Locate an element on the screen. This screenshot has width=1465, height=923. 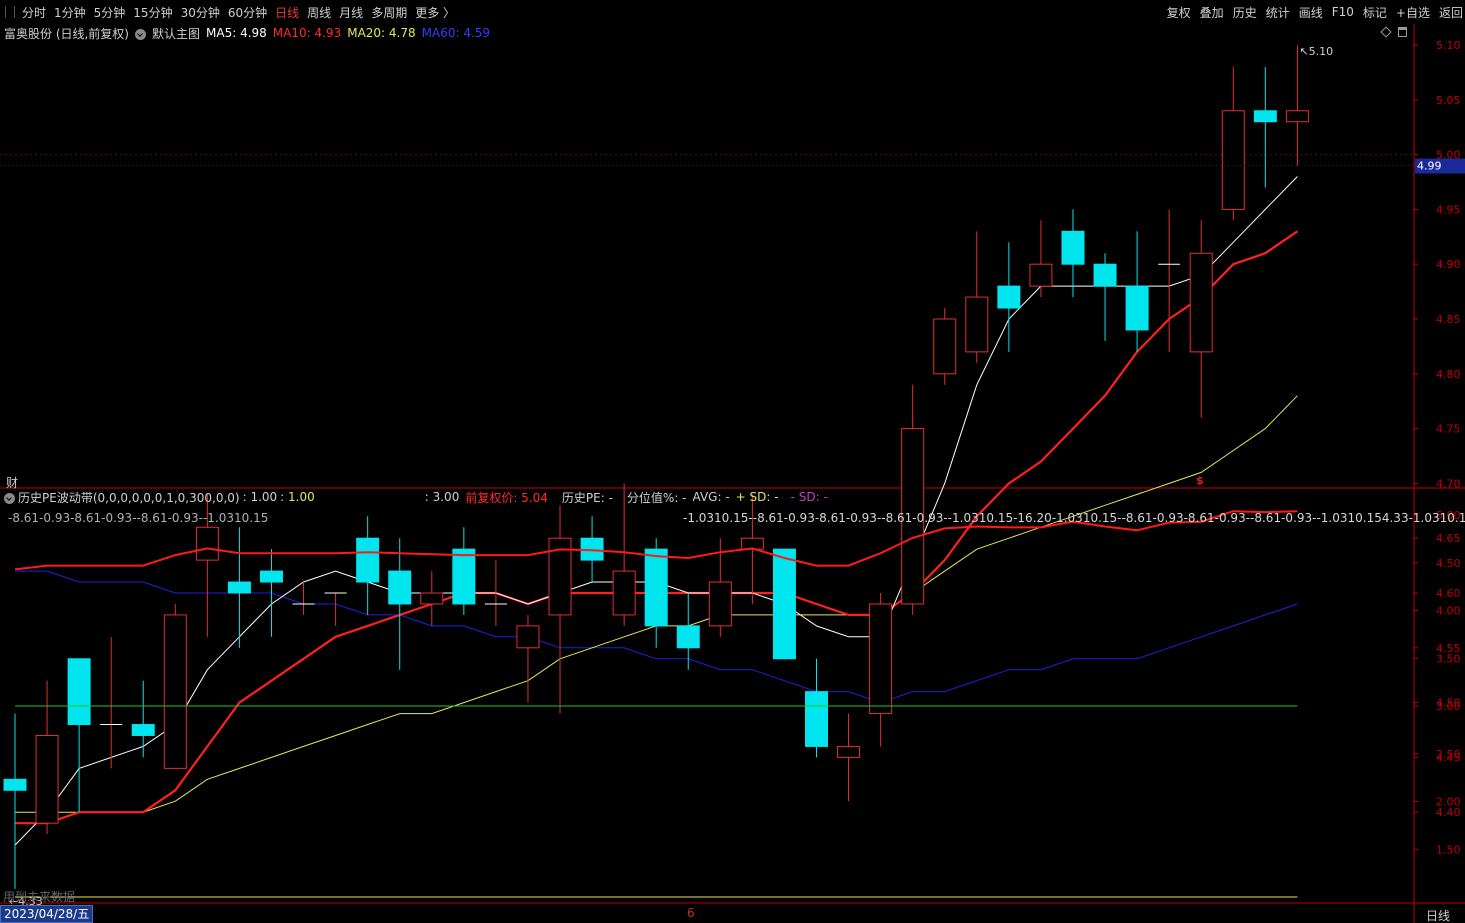
prev-price: 前复权价: 5.04 is located at coordinates (506, 497).